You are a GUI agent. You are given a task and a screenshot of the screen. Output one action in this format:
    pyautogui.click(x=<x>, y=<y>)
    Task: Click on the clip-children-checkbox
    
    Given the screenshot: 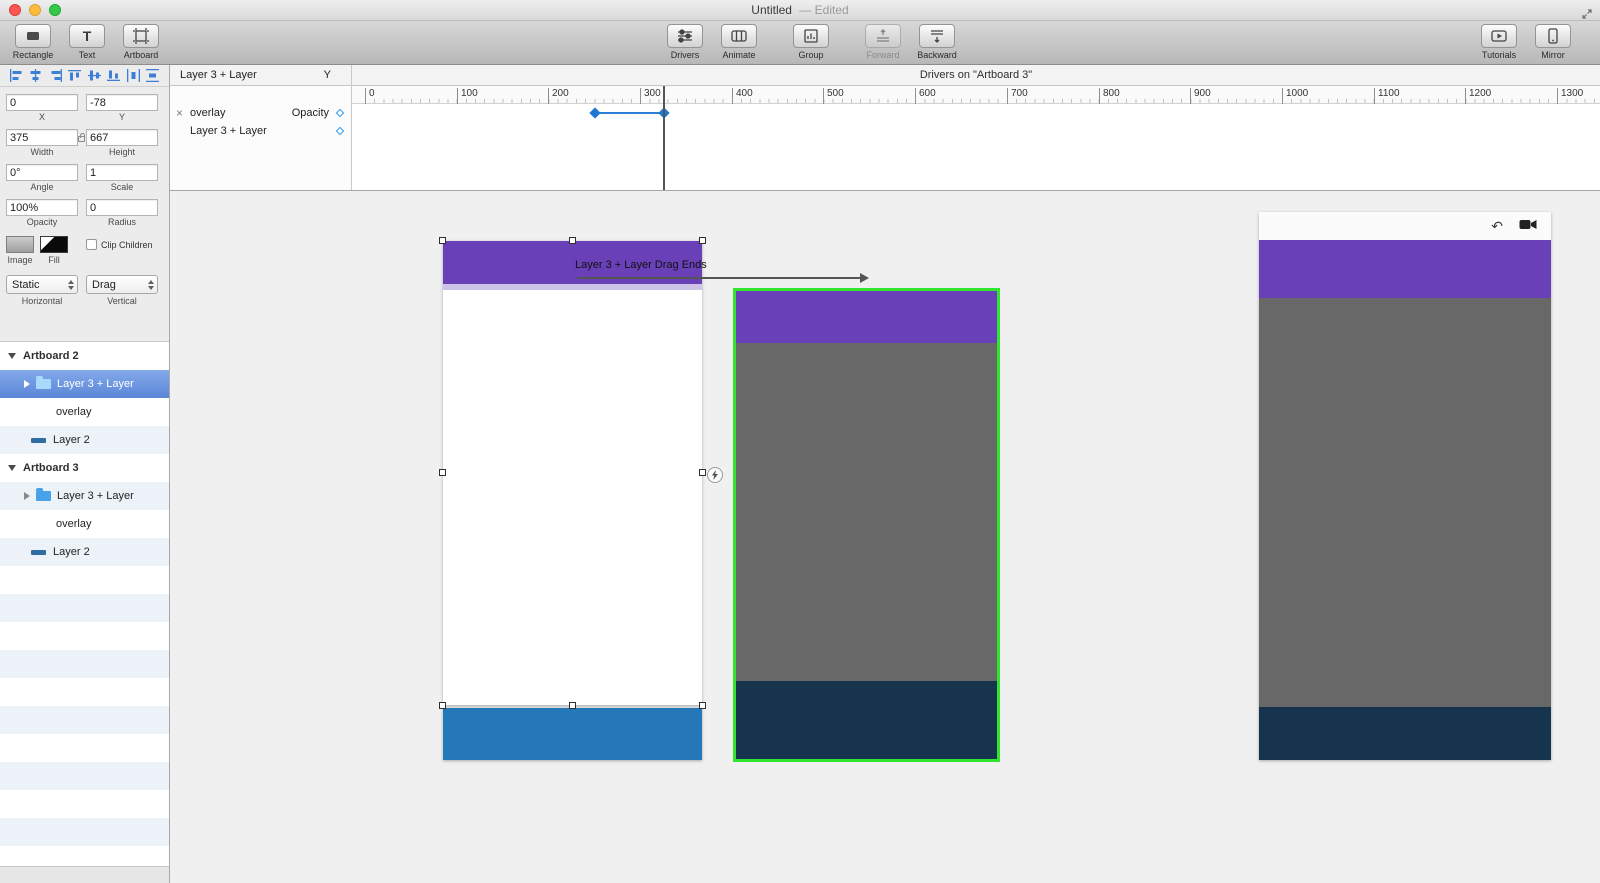 What is the action you would take?
    pyautogui.click(x=91, y=244)
    